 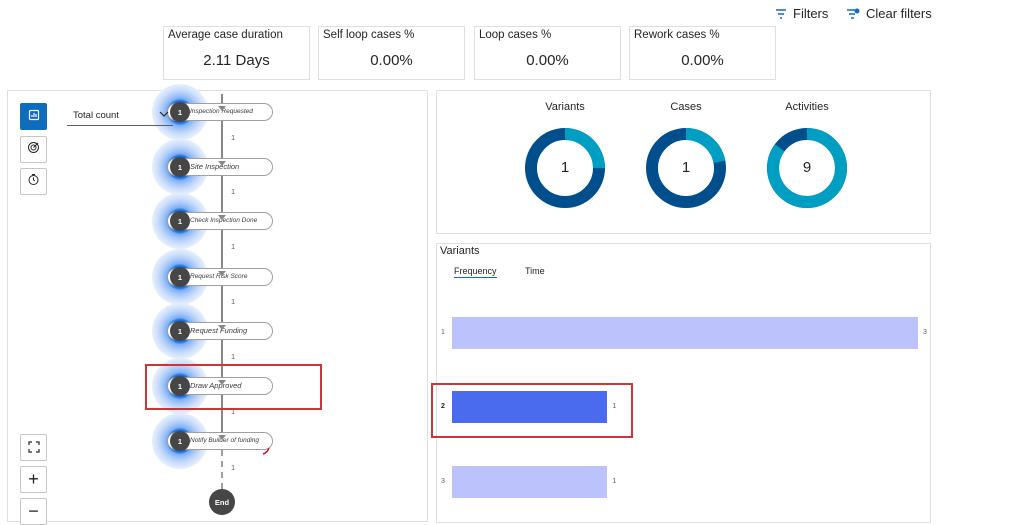 I want to click on bar-value-label: 1, so click(x=614, y=481).